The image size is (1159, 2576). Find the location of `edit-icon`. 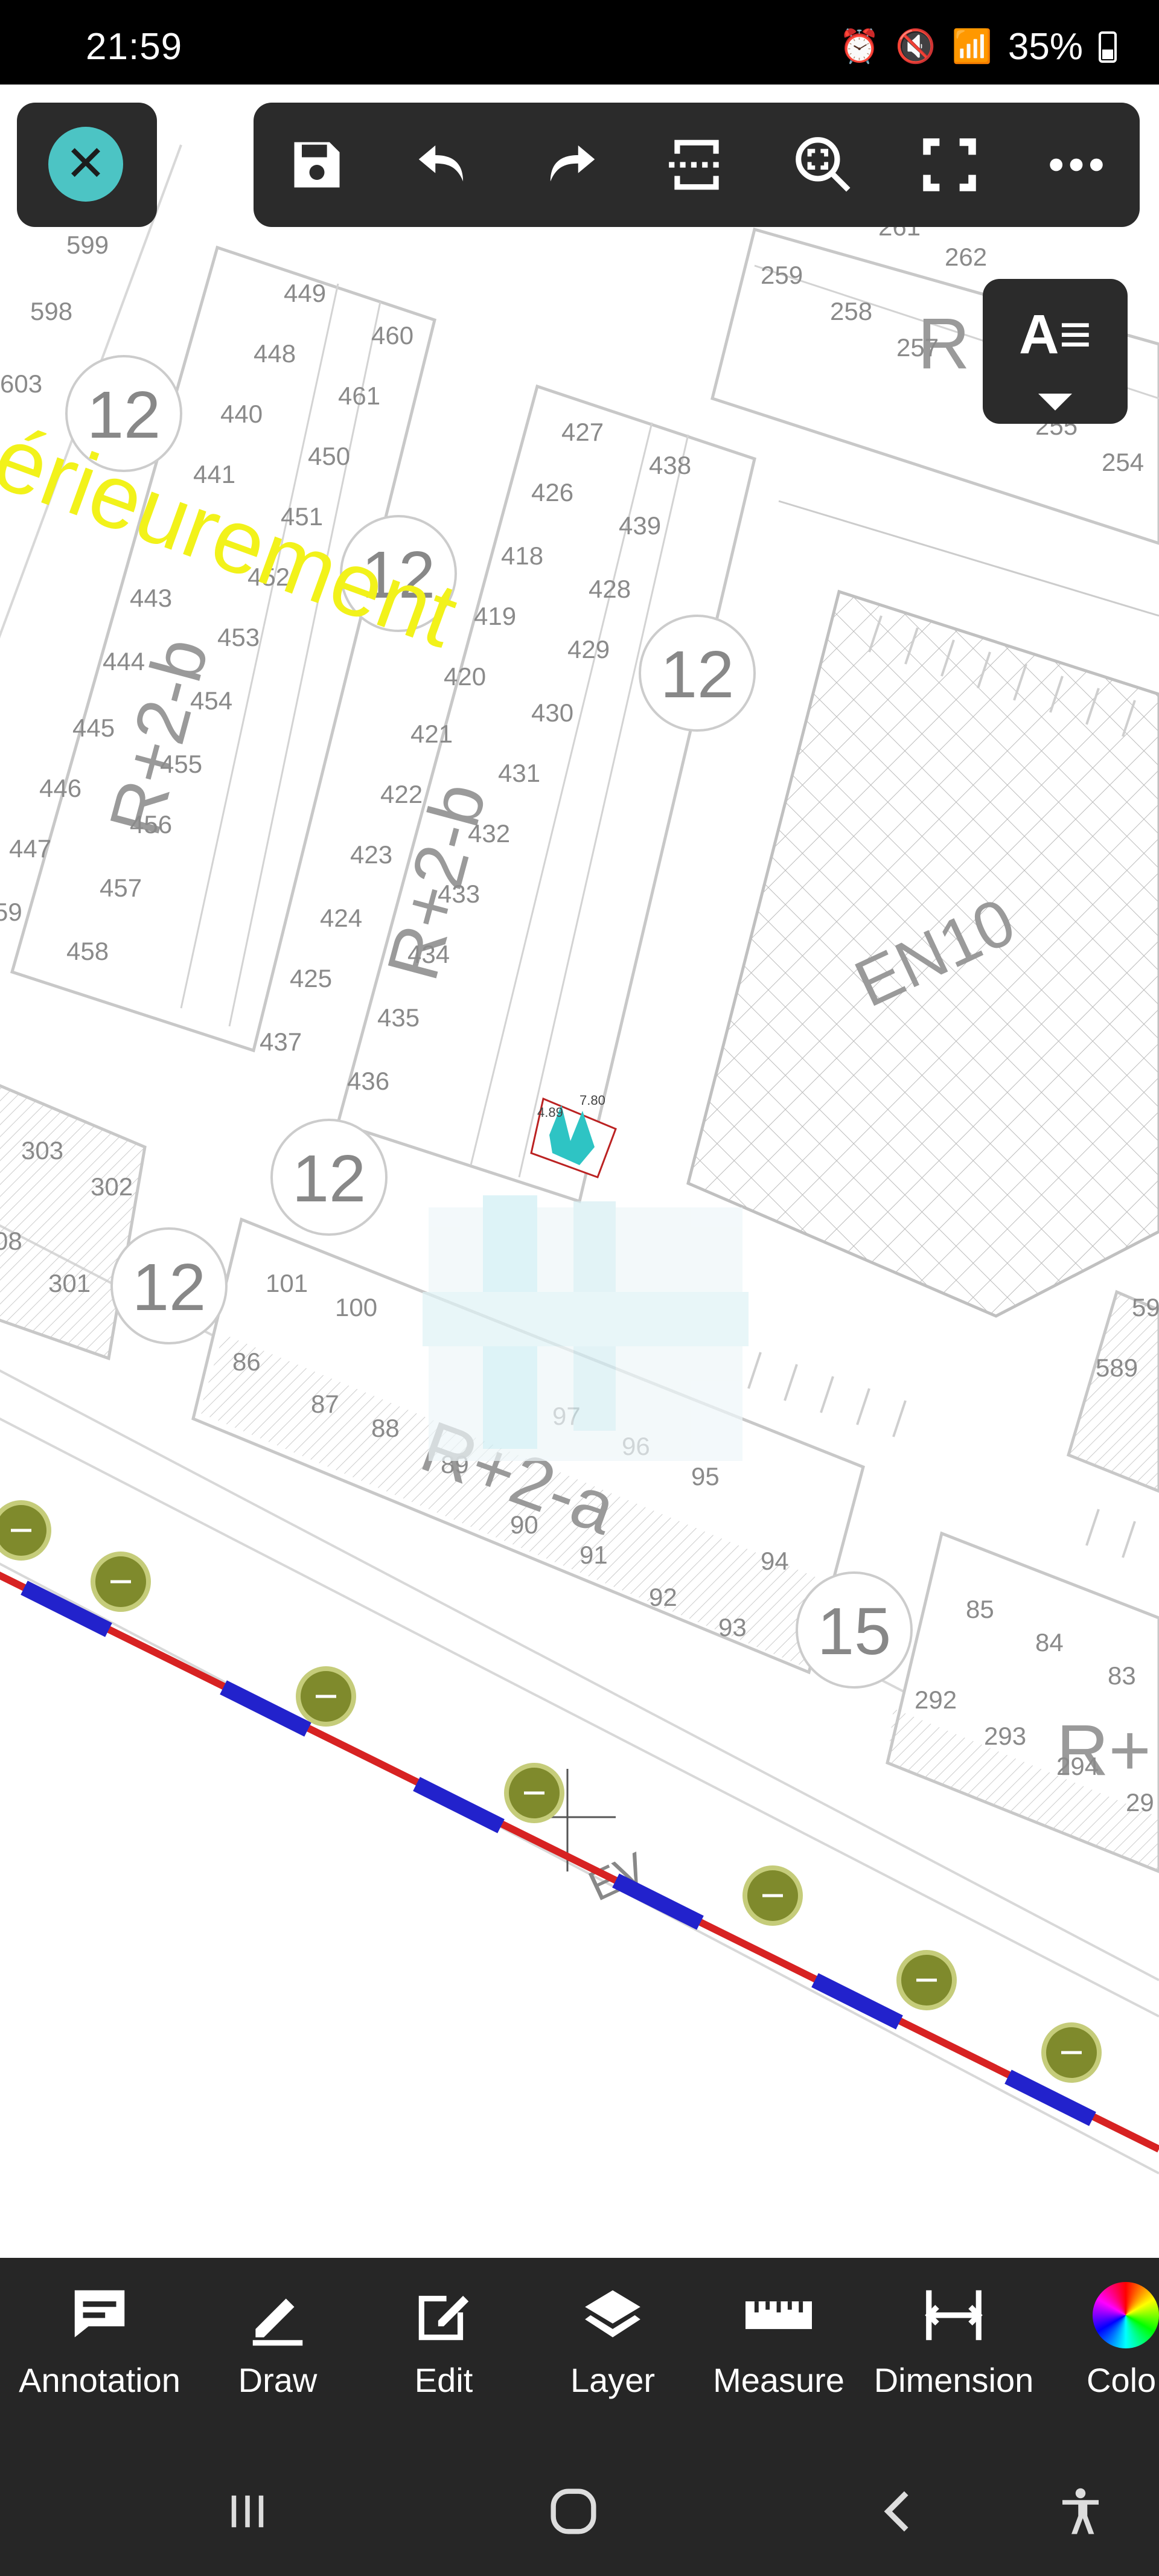

edit-icon is located at coordinates (443, 2315).